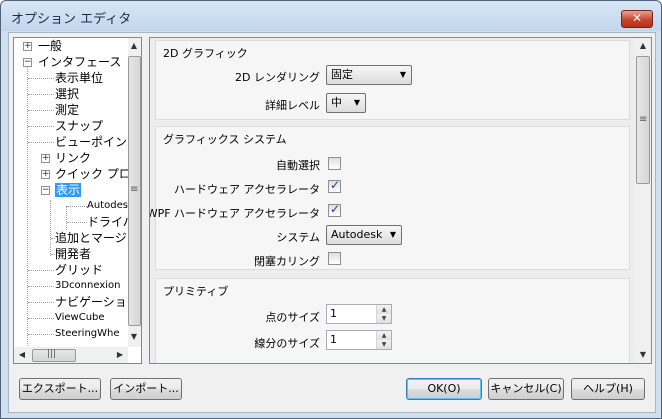 The width and height of the screenshot is (662, 419). Describe the element at coordinates (71, 19) in the screenshot. I see `window-title: オプション エディタ` at that location.